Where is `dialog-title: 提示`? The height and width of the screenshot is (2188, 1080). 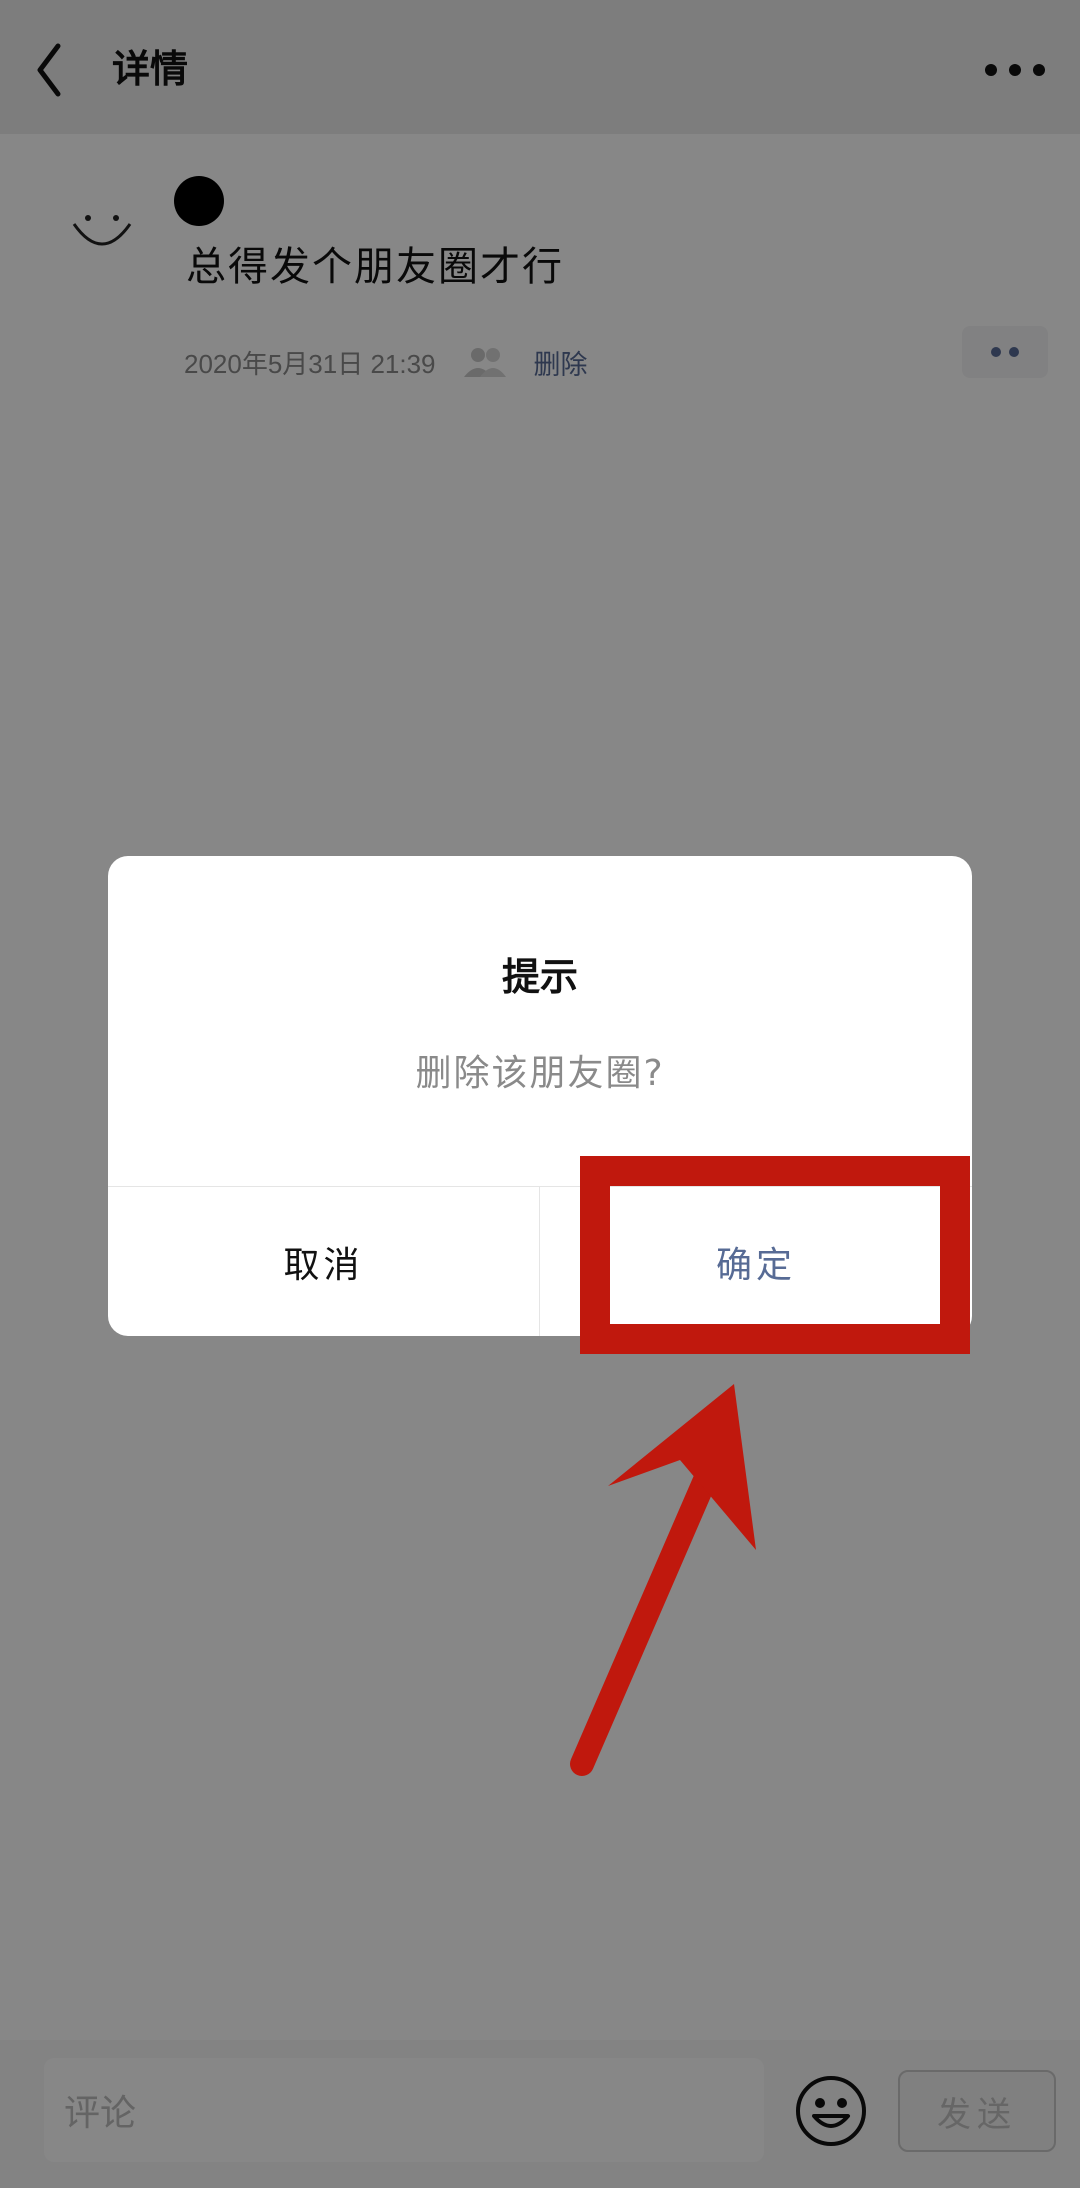 dialog-title: 提示 is located at coordinates (539, 977).